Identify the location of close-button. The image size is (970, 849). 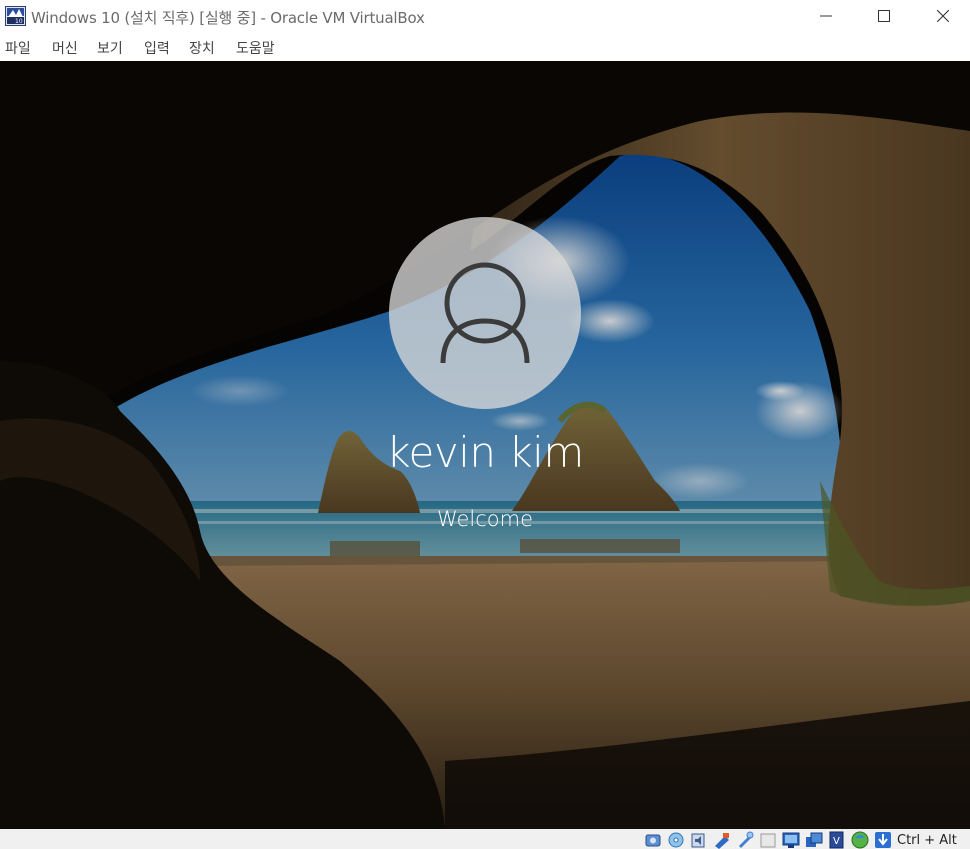
(943, 16).